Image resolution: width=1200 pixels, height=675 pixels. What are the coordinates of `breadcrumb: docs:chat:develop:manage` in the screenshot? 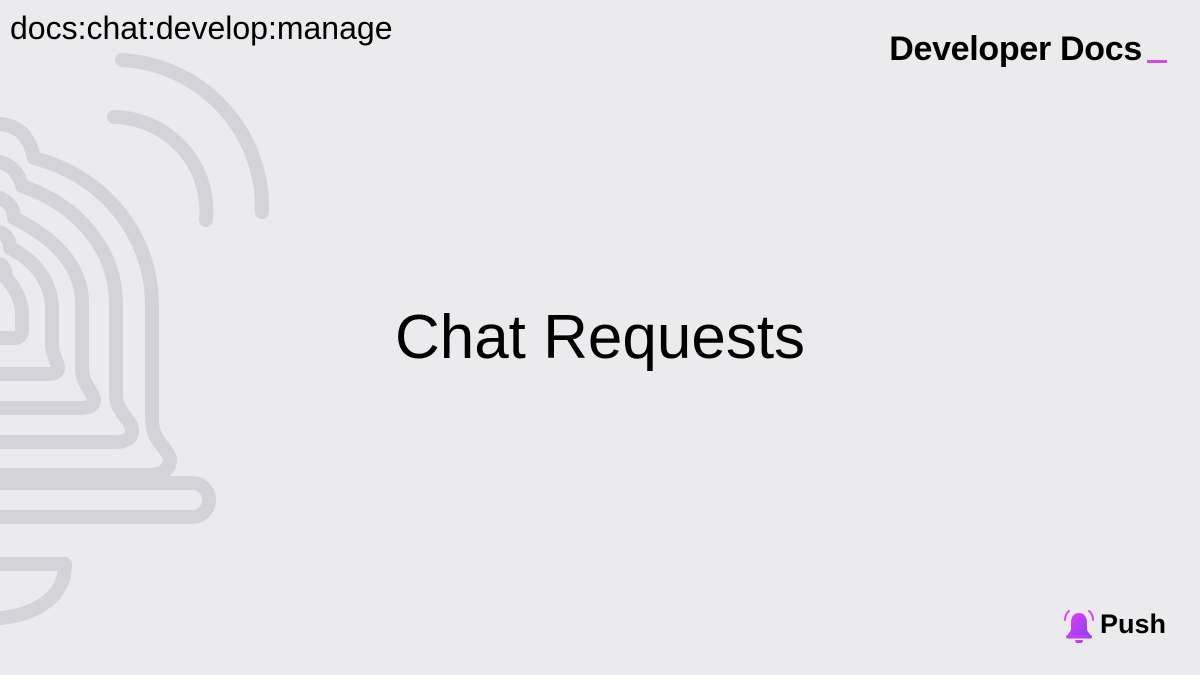 It's located at (201, 28).